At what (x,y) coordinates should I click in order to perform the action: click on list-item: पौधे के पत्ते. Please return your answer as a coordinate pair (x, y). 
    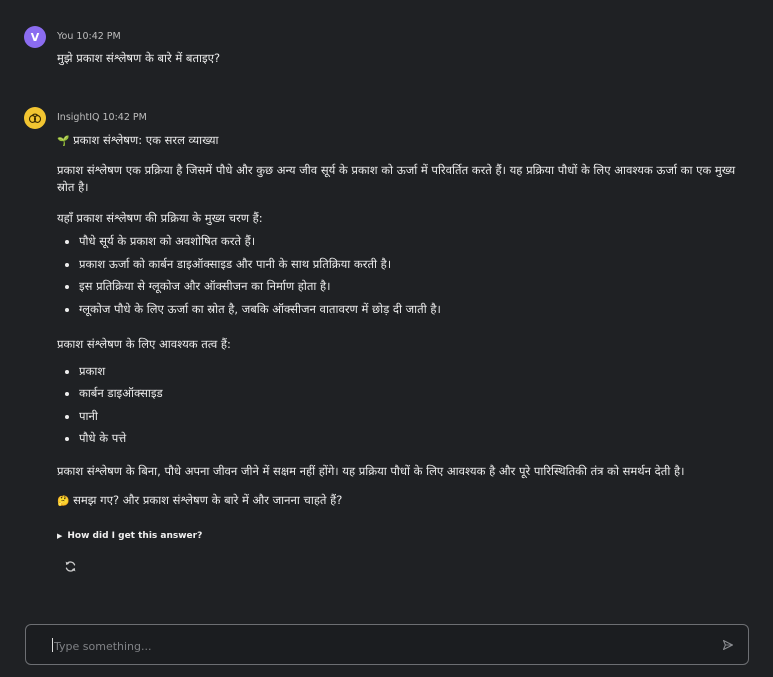
    Looking at the image, I should click on (414, 438).